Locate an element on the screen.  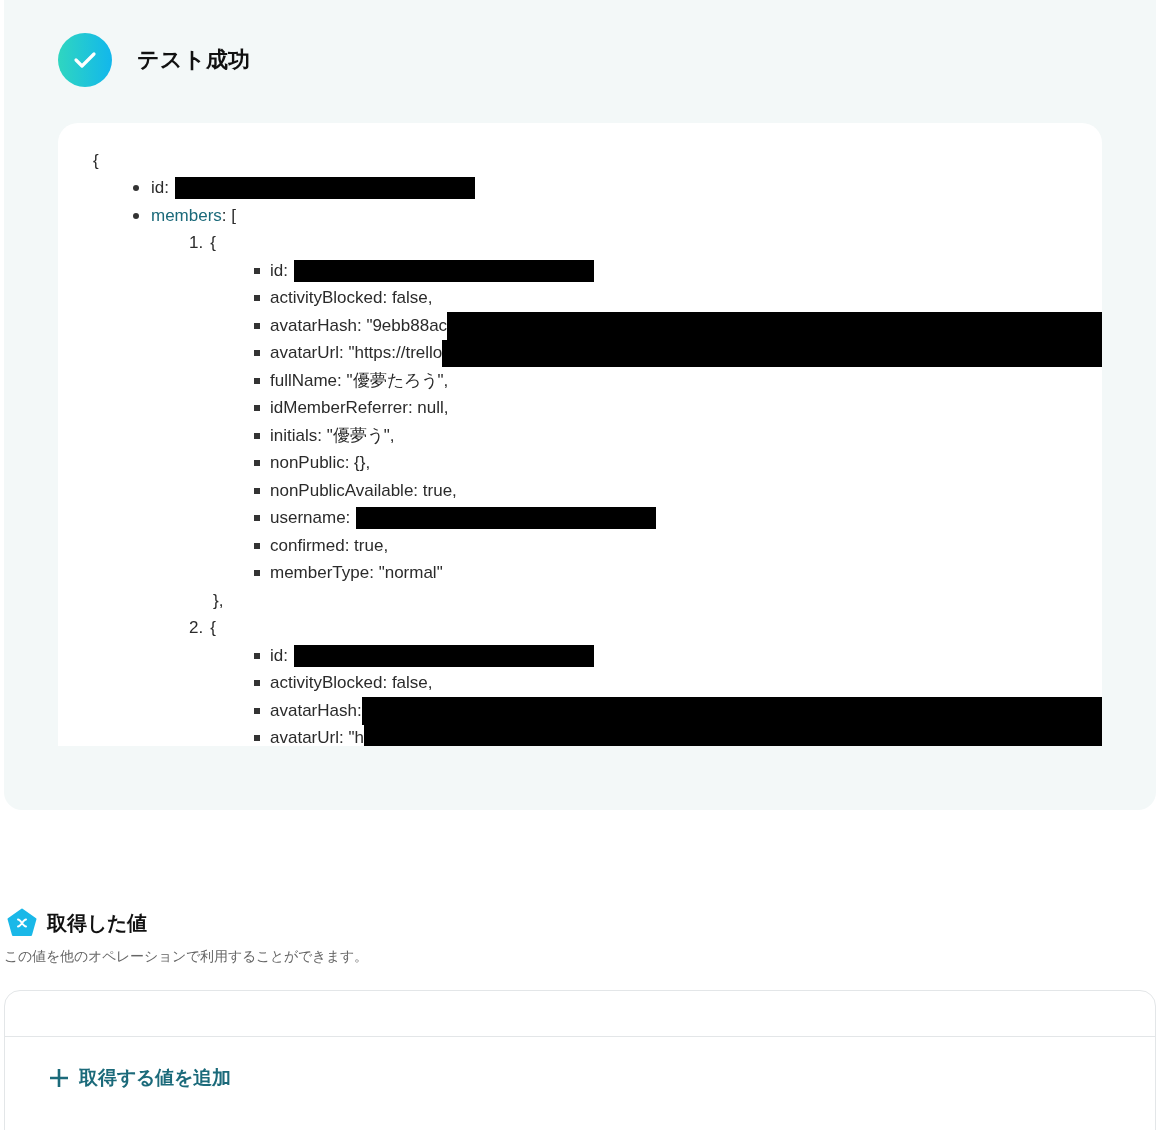
code-text: nonPublic: {}, is located at coordinates (320, 463).